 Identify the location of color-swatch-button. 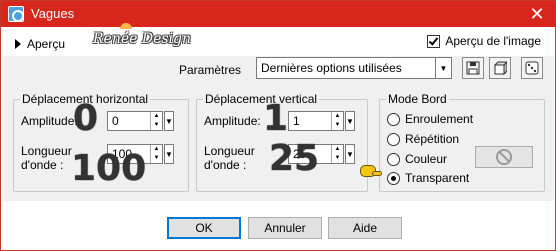
(504, 157).